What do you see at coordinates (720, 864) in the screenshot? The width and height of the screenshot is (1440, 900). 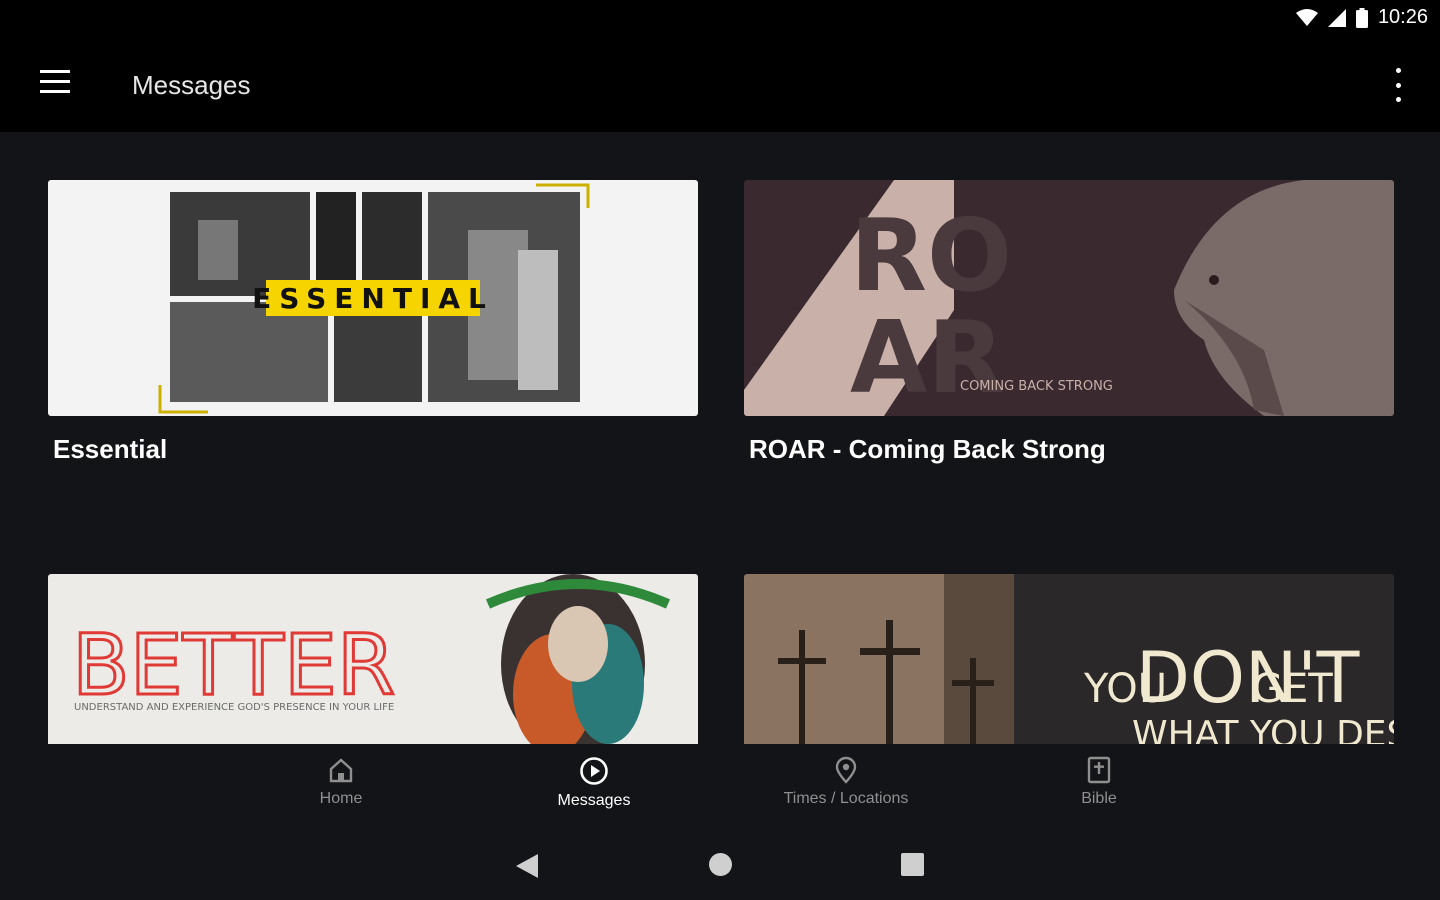 I see `home-circle-icon` at bounding box center [720, 864].